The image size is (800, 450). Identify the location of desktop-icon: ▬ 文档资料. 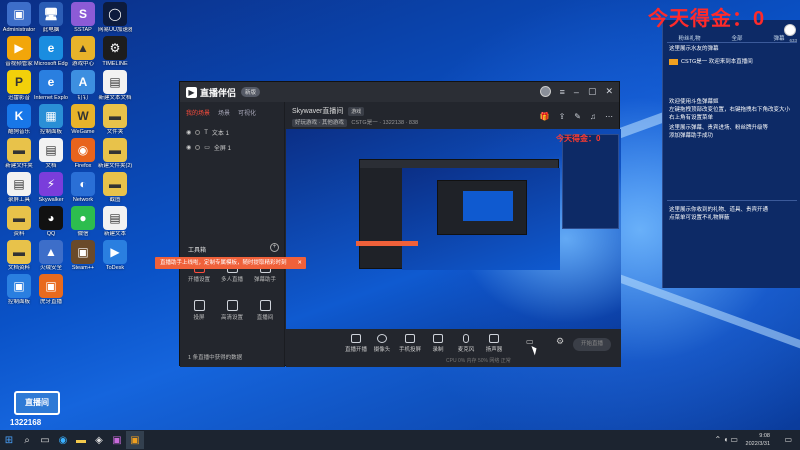
(19, 256).